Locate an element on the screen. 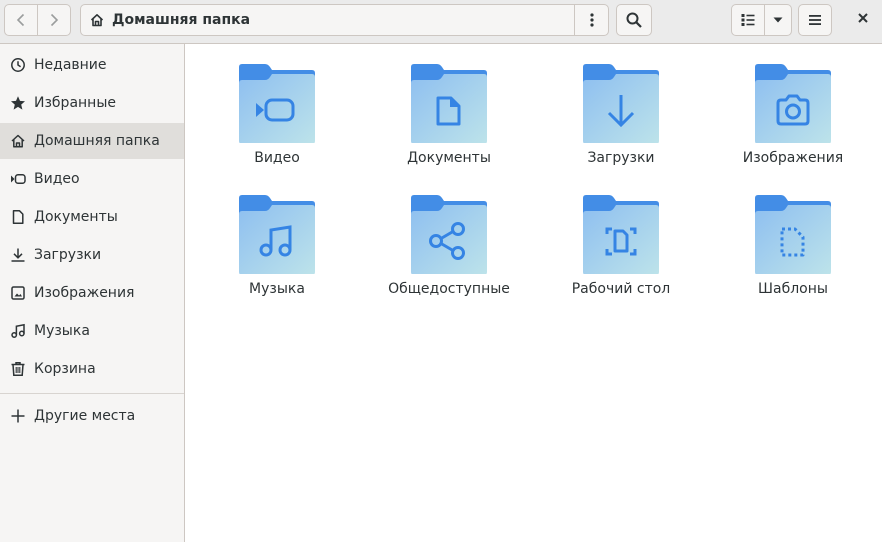  folder-item-downloads: Загрузки is located at coordinates (621, 123).